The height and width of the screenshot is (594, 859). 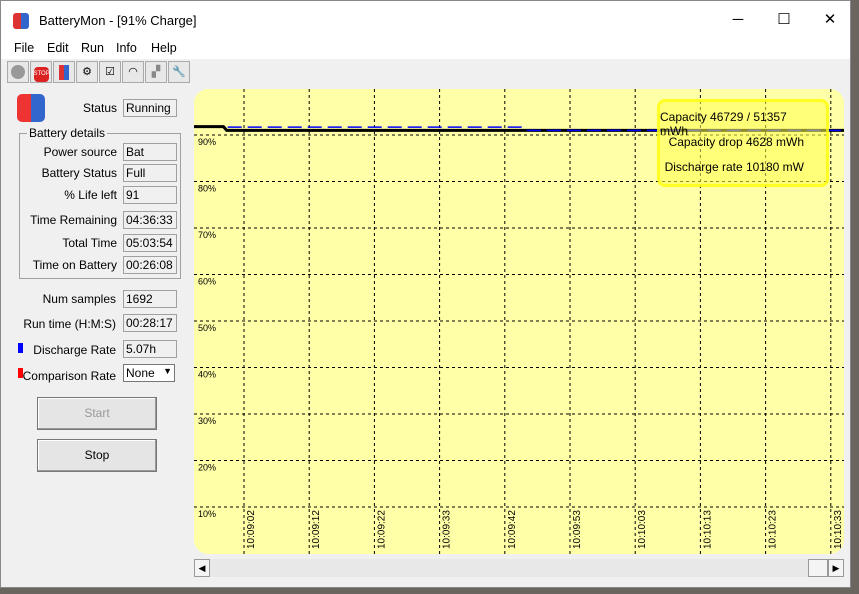 I want to click on status-label: Status, so click(x=99, y=108).